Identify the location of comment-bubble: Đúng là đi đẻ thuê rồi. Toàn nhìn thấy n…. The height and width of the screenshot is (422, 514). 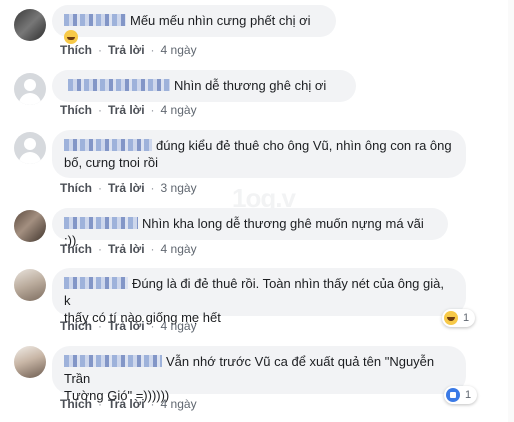
(259, 296).